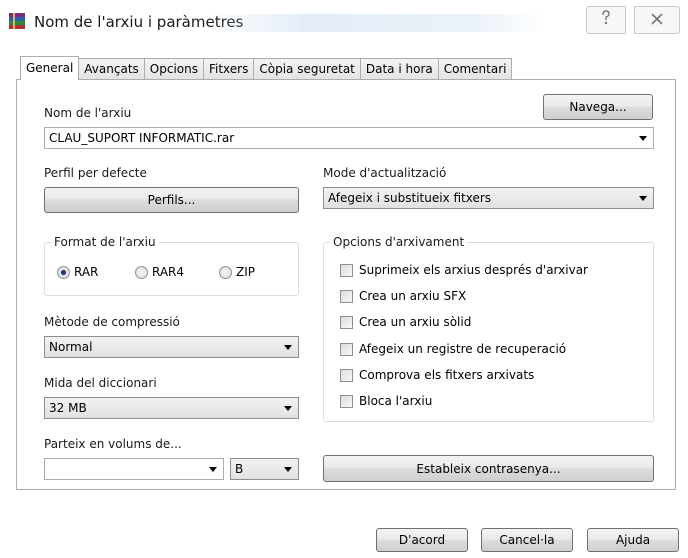  I want to click on help-footer-button: Ajuda, so click(633, 540).